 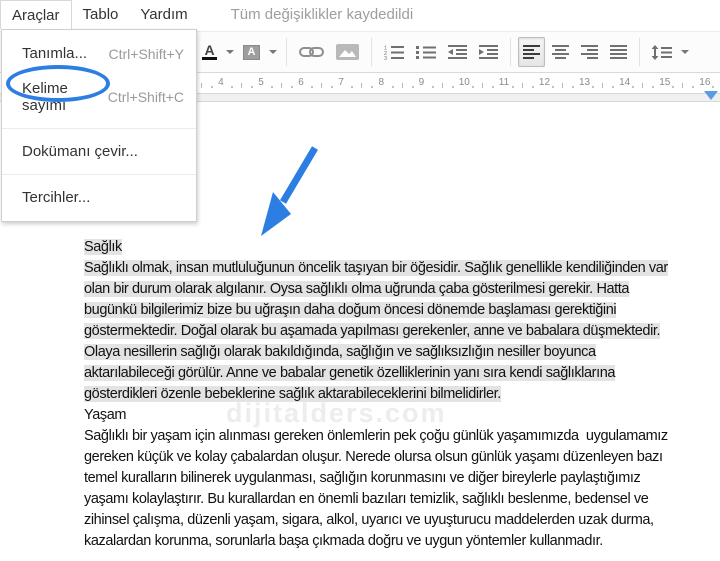 I want to click on align-center-button, so click(x=560, y=52).